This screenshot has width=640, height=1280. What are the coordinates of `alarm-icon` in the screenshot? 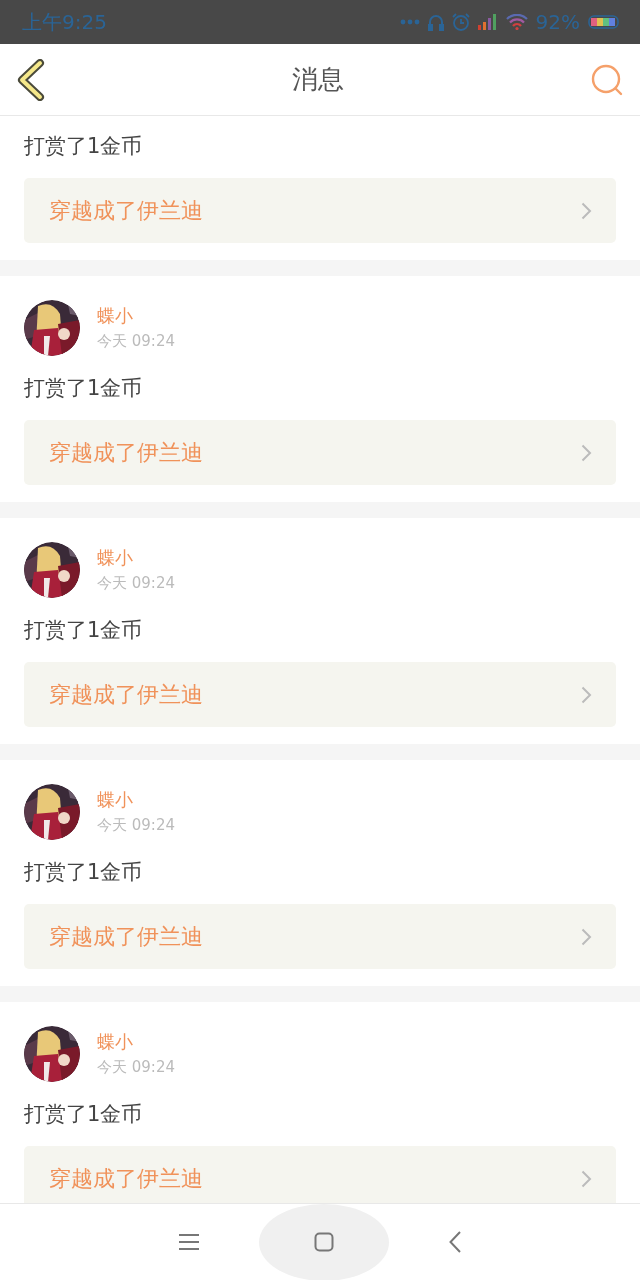 It's located at (460, 22).